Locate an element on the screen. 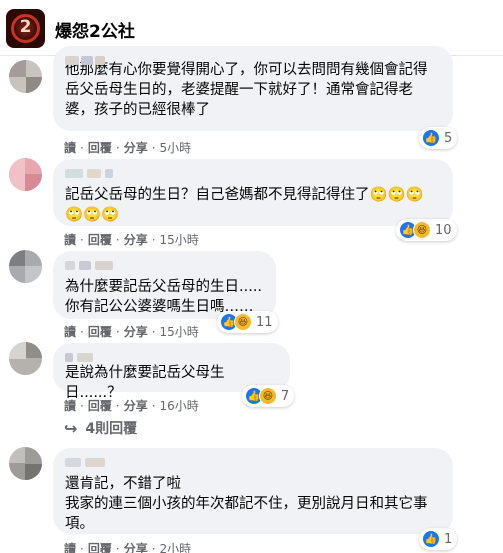 This screenshot has height=553, width=503. comment-actions: 讀 · 回覆 · 分享 · 5小時 is located at coordinates (128, 147).